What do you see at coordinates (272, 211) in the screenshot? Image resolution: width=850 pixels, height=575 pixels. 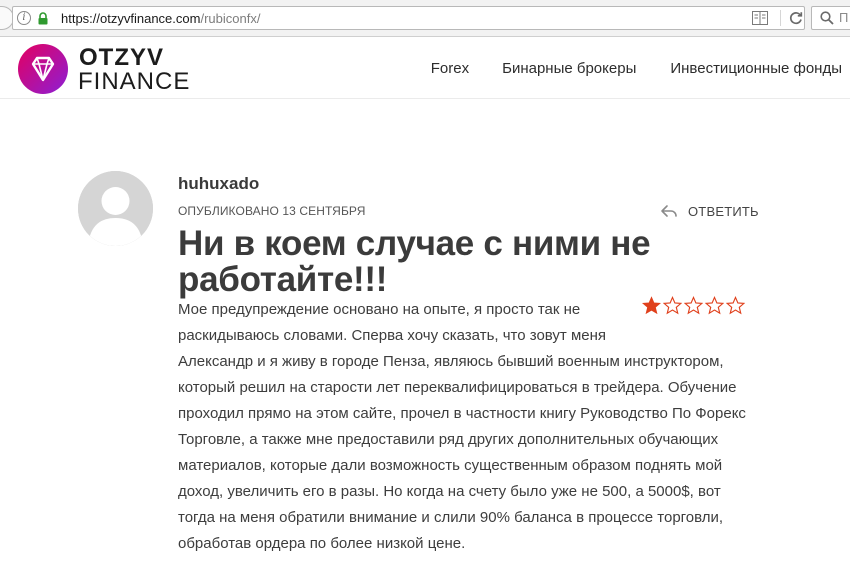 I see `review-published-date: ОПУБЛИКОВАНО 13 СЕНТЯБРЯ` at bounding box center [272, 211].